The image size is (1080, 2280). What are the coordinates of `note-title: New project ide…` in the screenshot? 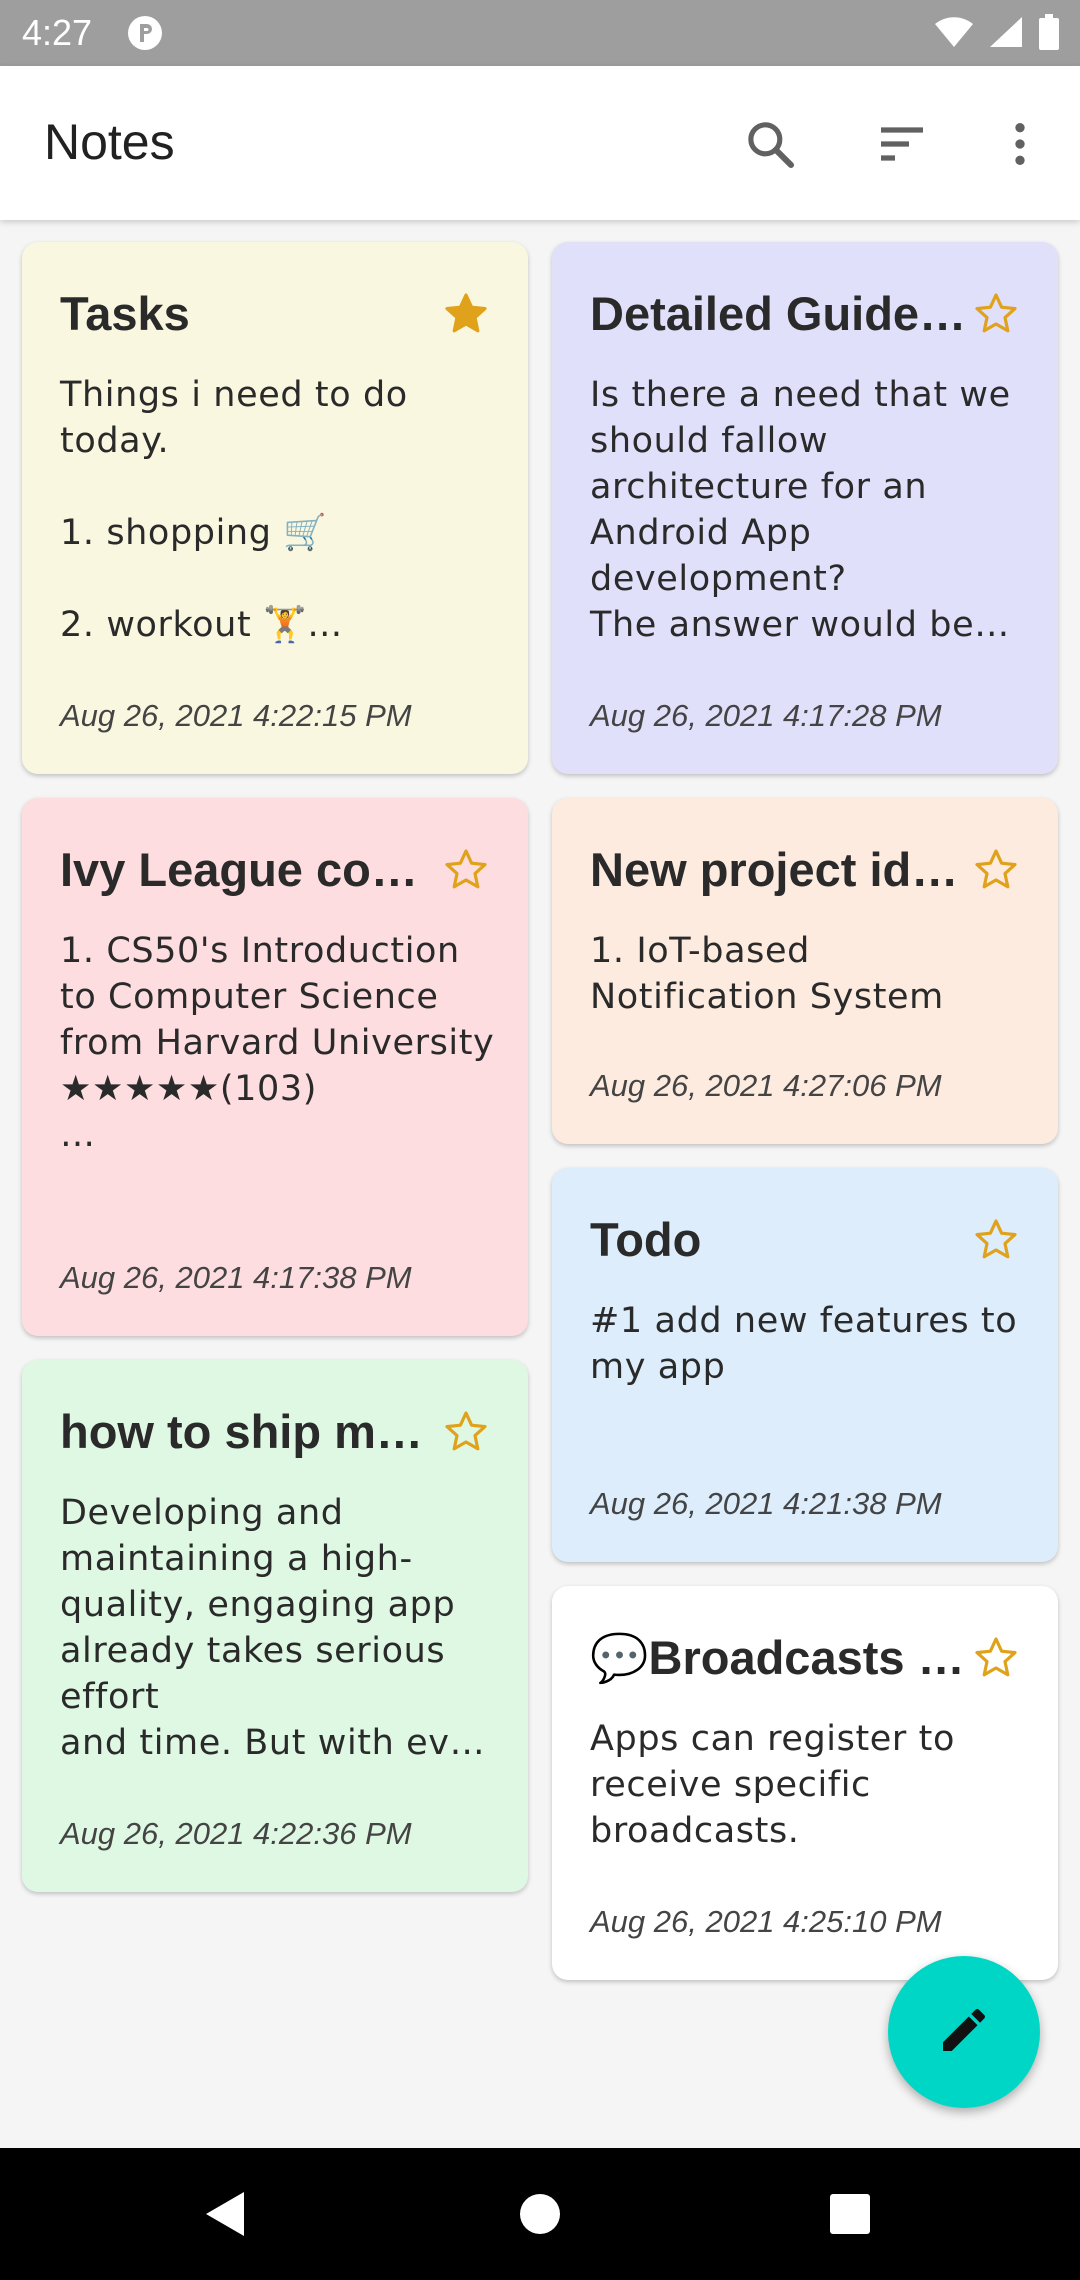 It's located at (779, 869).